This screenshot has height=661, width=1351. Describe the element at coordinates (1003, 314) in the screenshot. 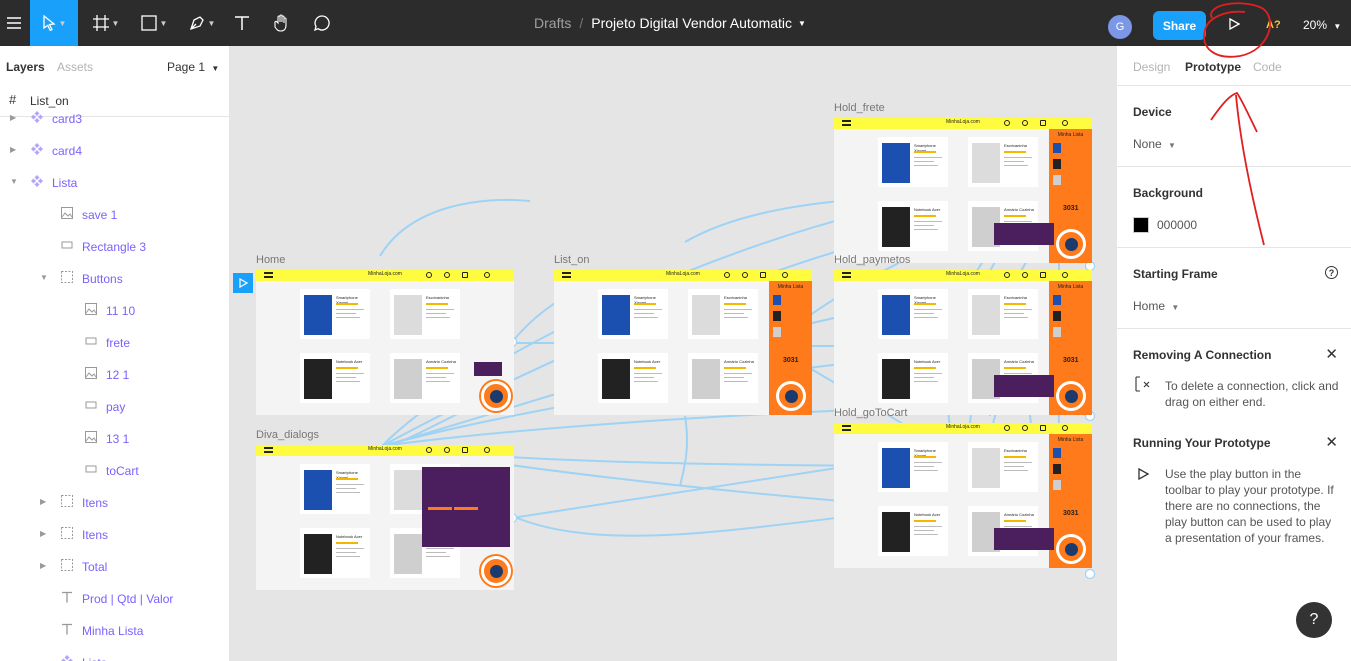

I see `product-card: Escrivaninha` at that location.